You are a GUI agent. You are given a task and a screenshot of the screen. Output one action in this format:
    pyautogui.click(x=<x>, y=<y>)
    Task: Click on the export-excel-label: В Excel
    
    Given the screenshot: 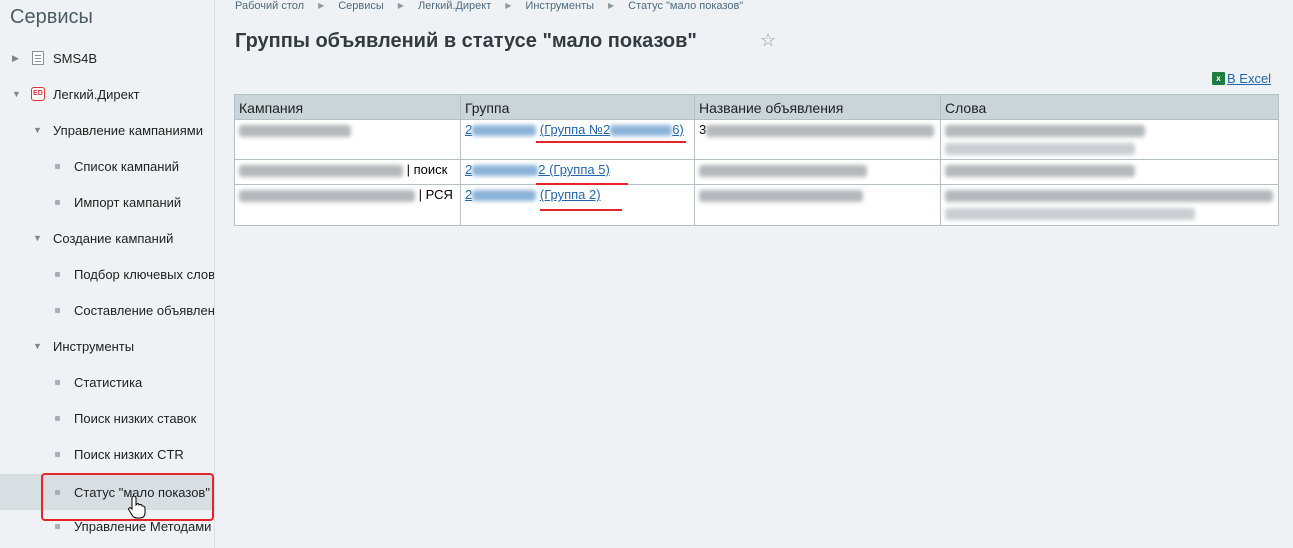 What is the action you would take?
    pyautogui.click(x=1249, y=78)
    